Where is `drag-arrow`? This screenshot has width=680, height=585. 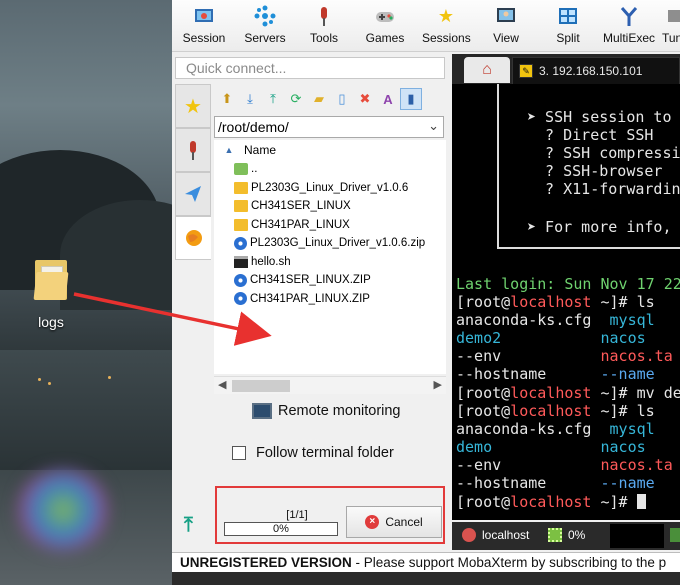
drag-arrow is located at coordinates (172, 319).